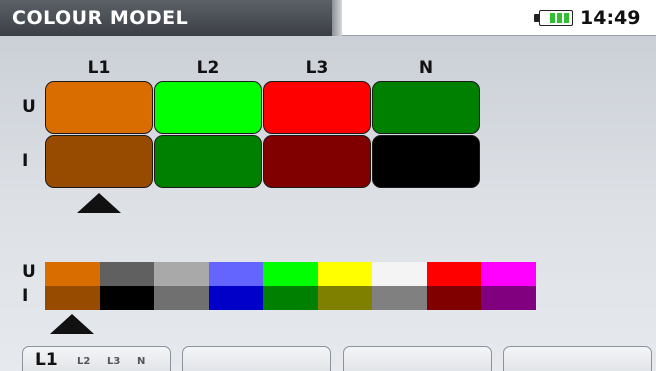 This screenshot has height=371, width=656. I want to click on column-selection-pointer, so click(99, 203).